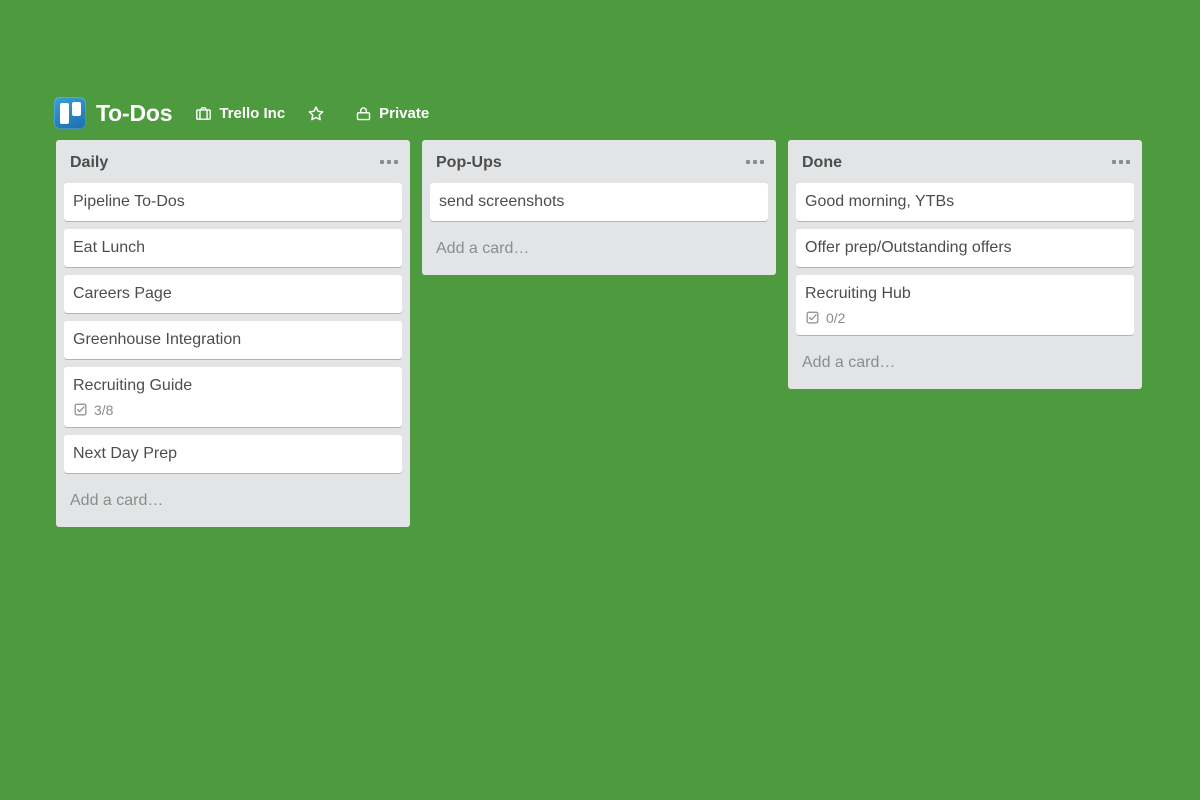  I want to click on board-title: To-Dos, so click(134, 113).